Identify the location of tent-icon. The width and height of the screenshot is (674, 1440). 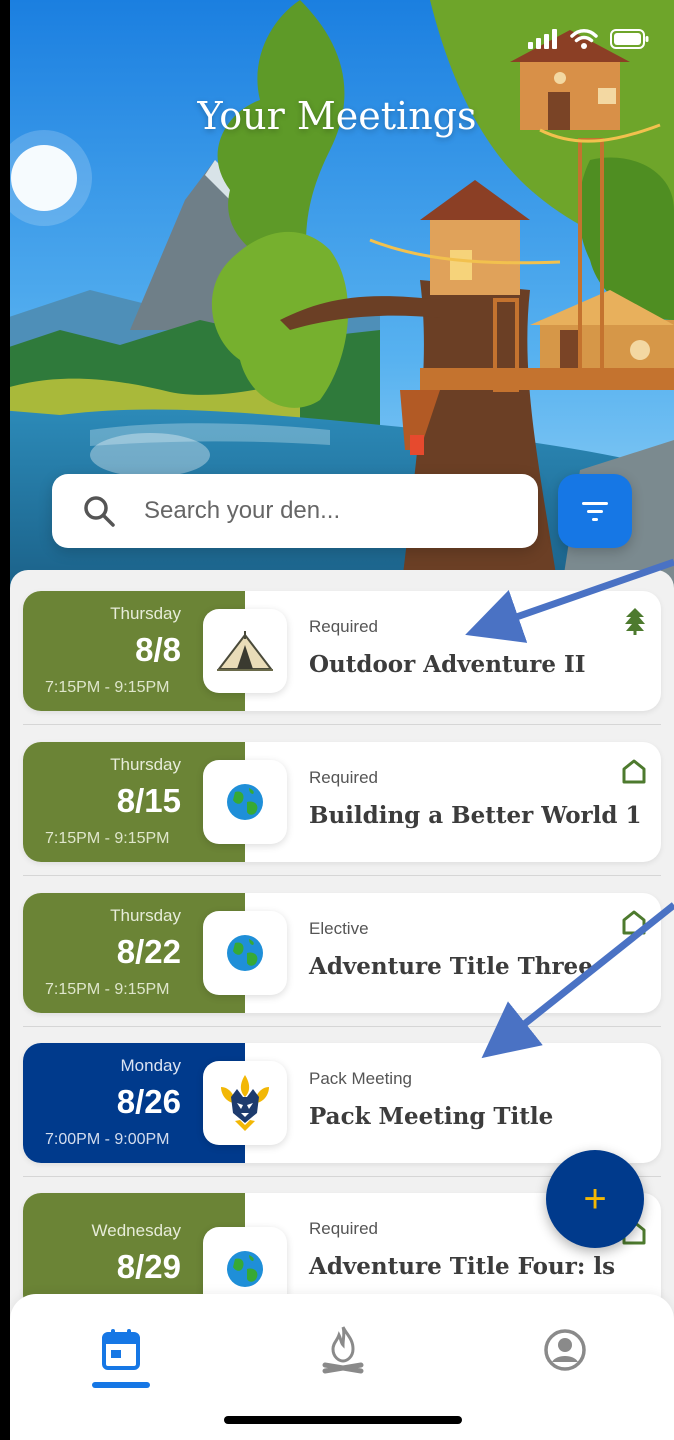
(245, 651).